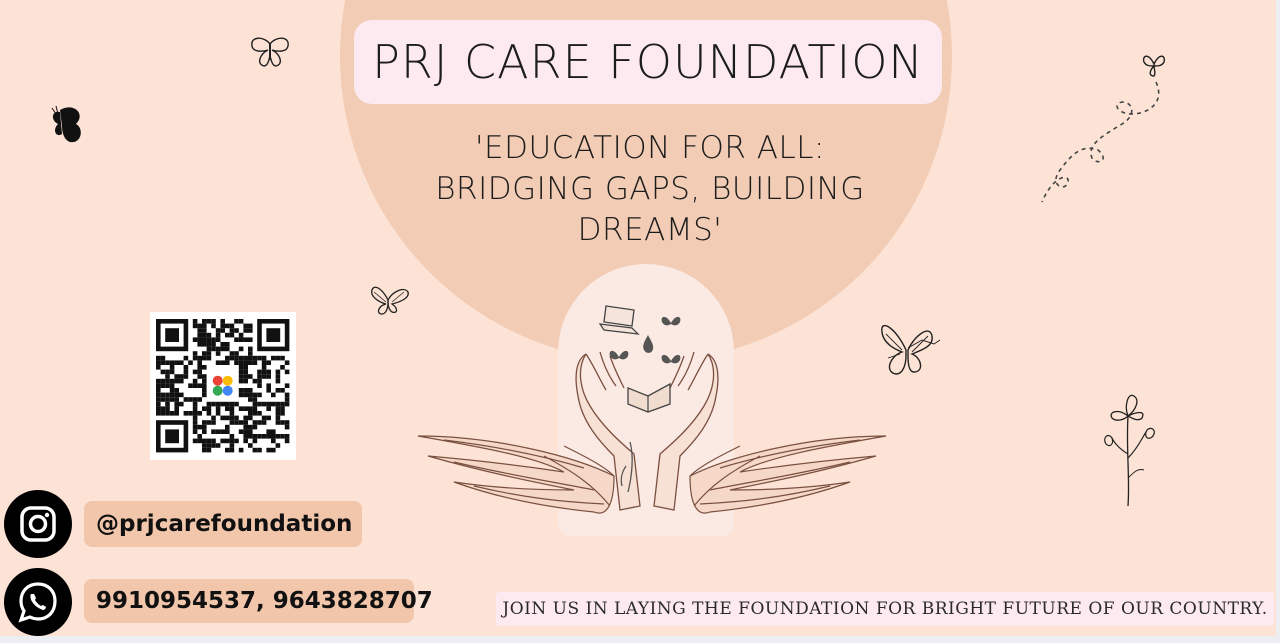  I want to click on page-title: PRJ CARE FOUNDATION, so click(648, 62).